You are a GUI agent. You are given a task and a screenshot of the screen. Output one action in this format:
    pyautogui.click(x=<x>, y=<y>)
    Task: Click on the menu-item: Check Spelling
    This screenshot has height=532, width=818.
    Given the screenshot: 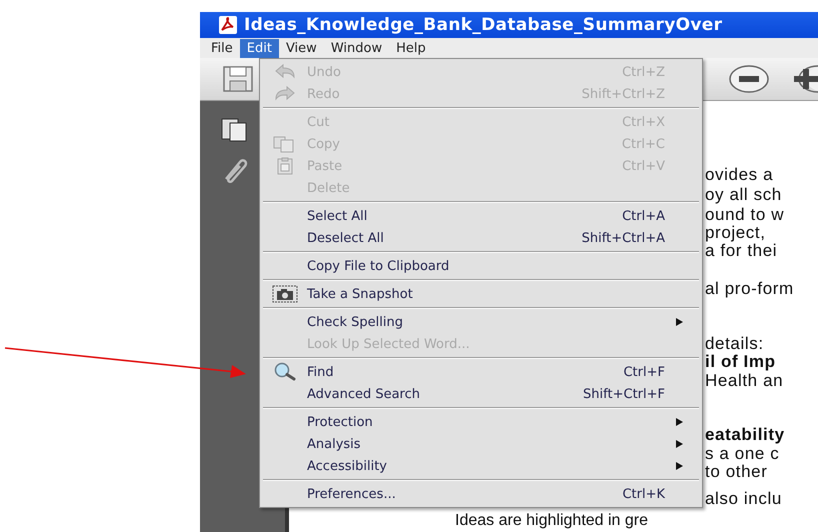 What is the action you would take?
    pyautogui.click(x=481, y=322)
    